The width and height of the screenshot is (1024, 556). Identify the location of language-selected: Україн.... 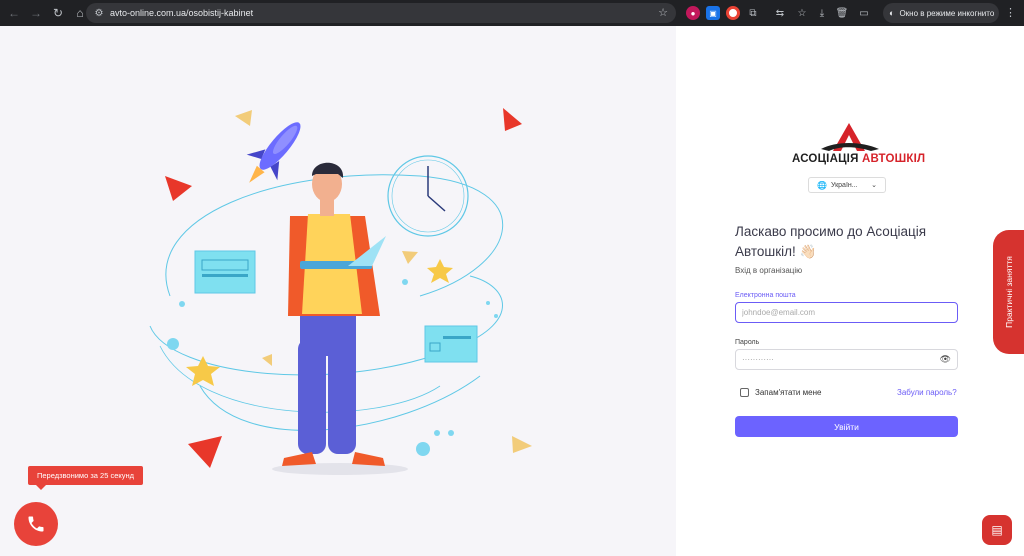
(844, 185).